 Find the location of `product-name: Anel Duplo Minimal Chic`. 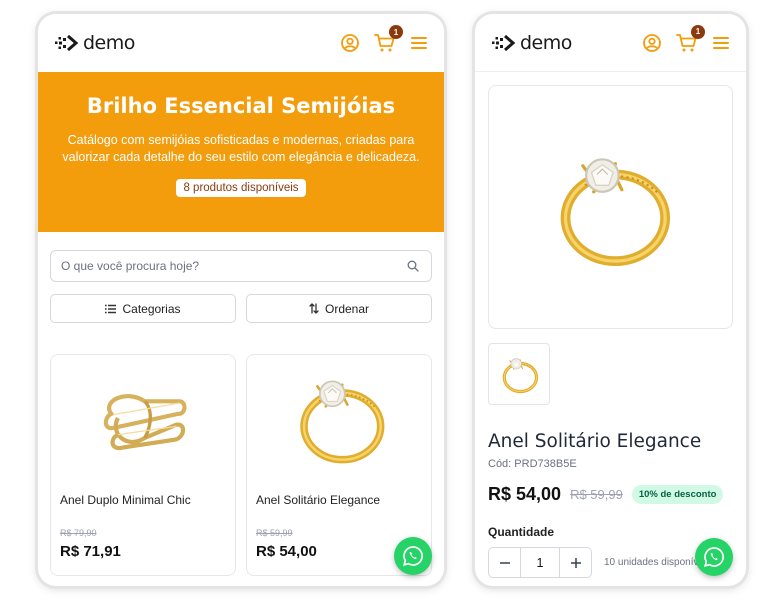

product-name: Anel Duplo Minimal Chic is located at coordinates (143, 500).